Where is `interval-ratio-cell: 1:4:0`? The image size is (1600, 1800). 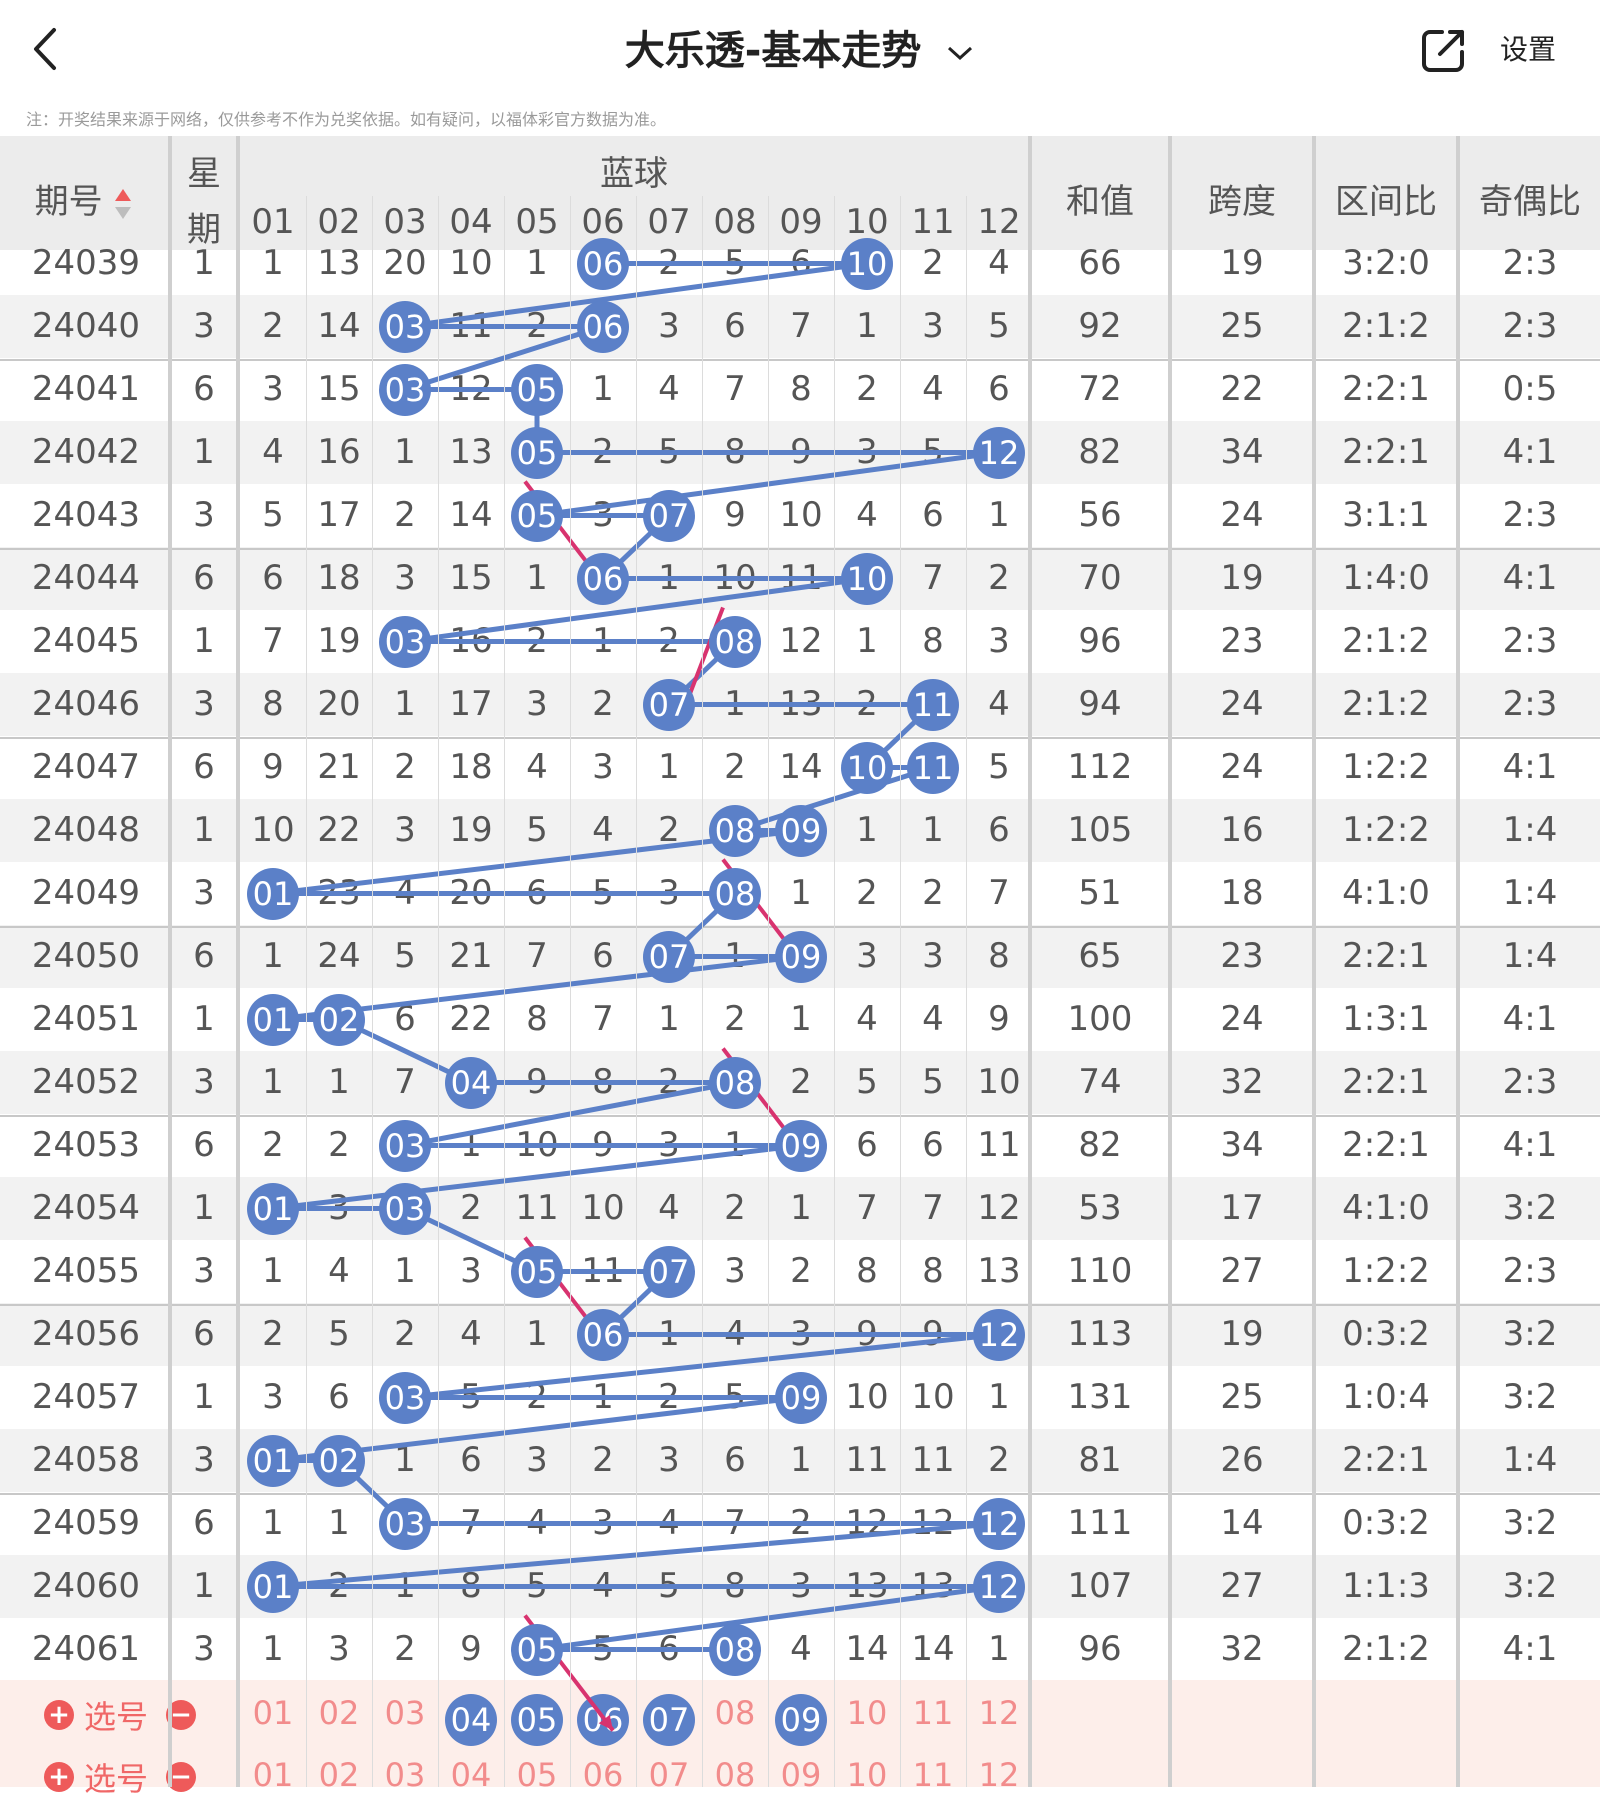
interval-ratio-cell: 1:4:0 is located at coordinates (1386, 578).